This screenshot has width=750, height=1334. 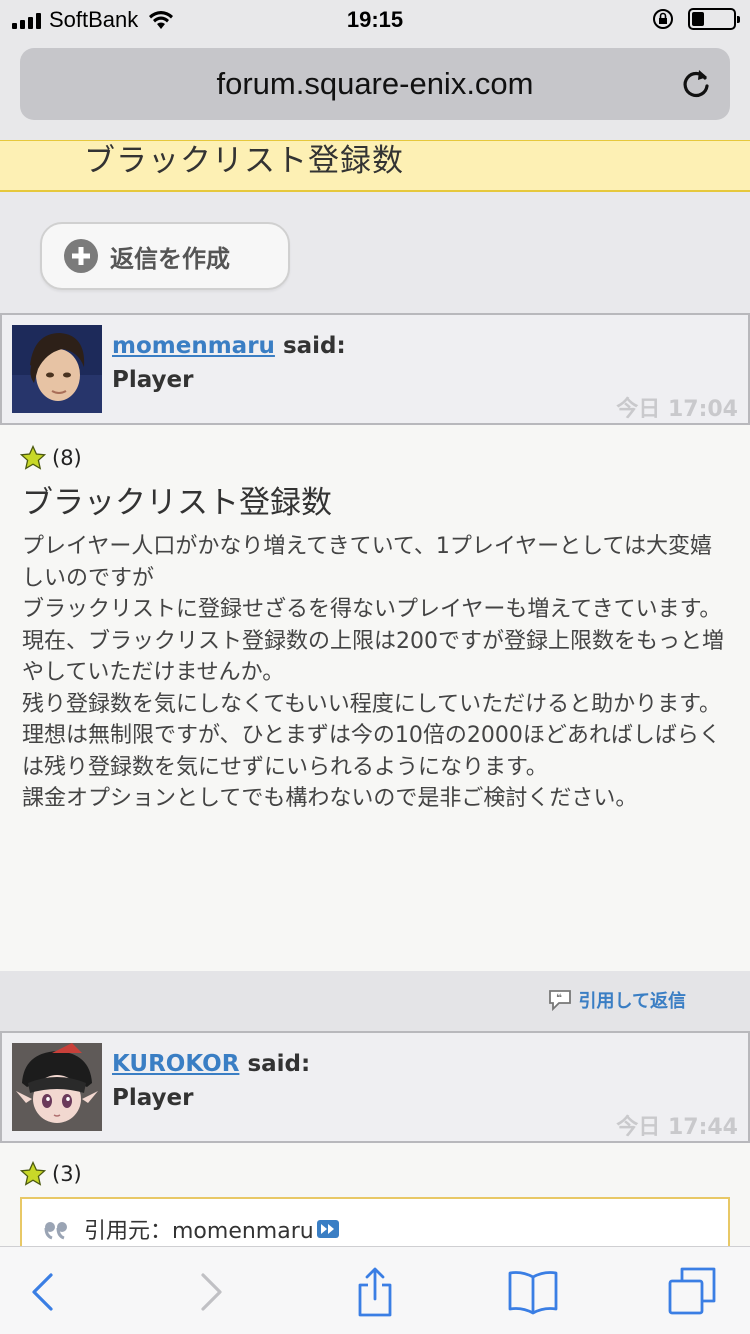 I want to click on quote-source: 引用元：momenmaru, so click(x=191, y=1229).